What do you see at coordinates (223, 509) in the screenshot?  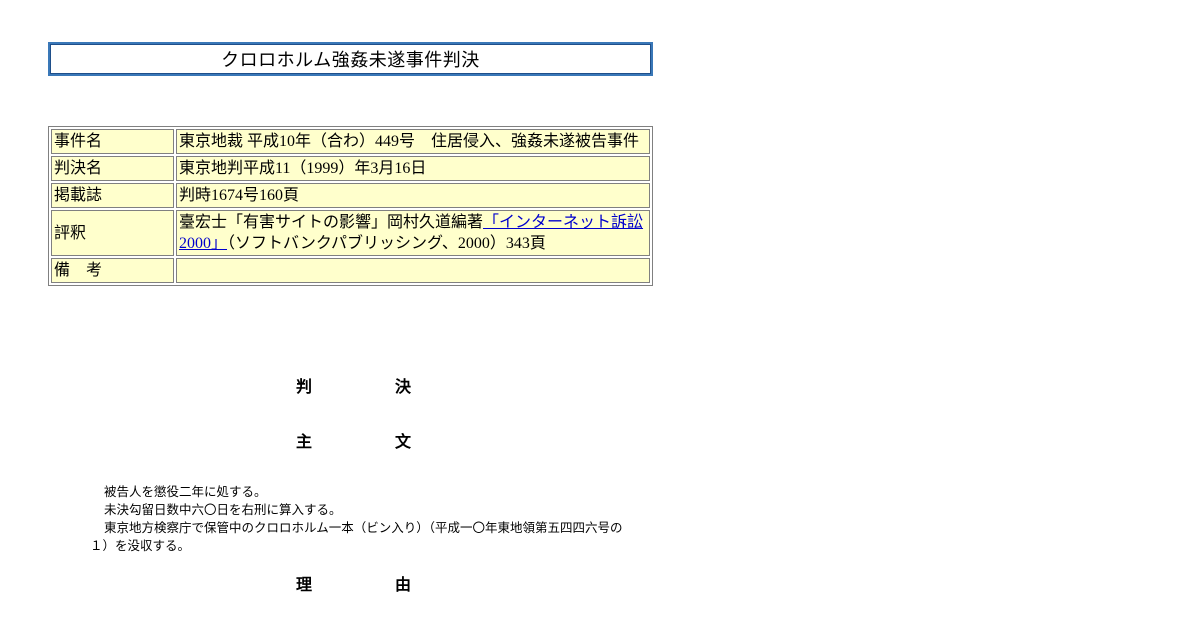 I see `main-text-paragraph: 未決勾留日数中六〇日を右刑に算入する。` at bounding box center [223, 509].